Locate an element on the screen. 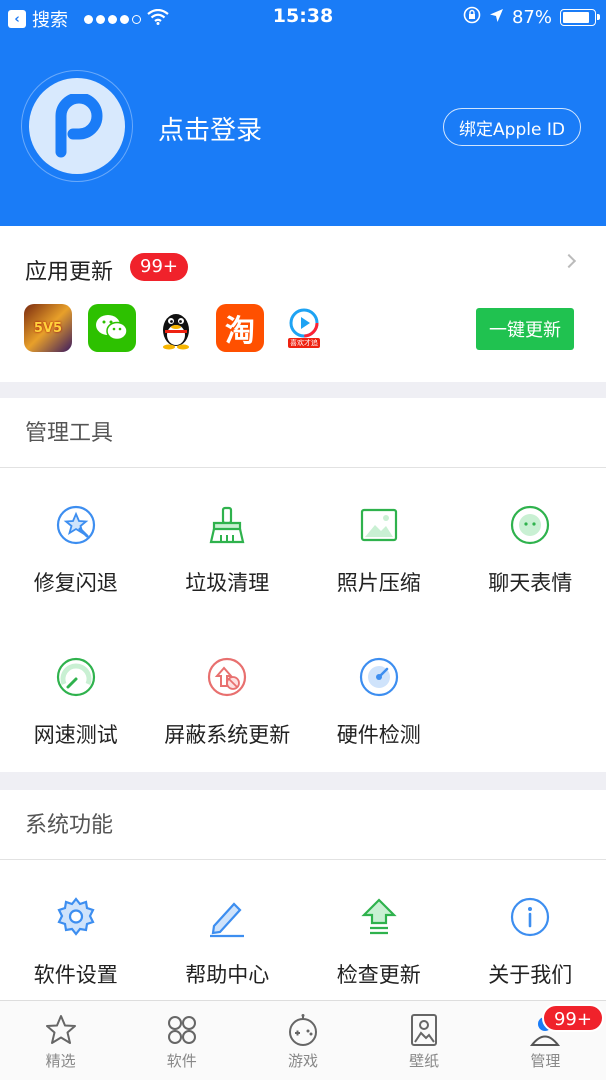 This screenshot has width=606, height=1080. tool-label: 屏蔽系统更新 is located at coordinates (227, 735).